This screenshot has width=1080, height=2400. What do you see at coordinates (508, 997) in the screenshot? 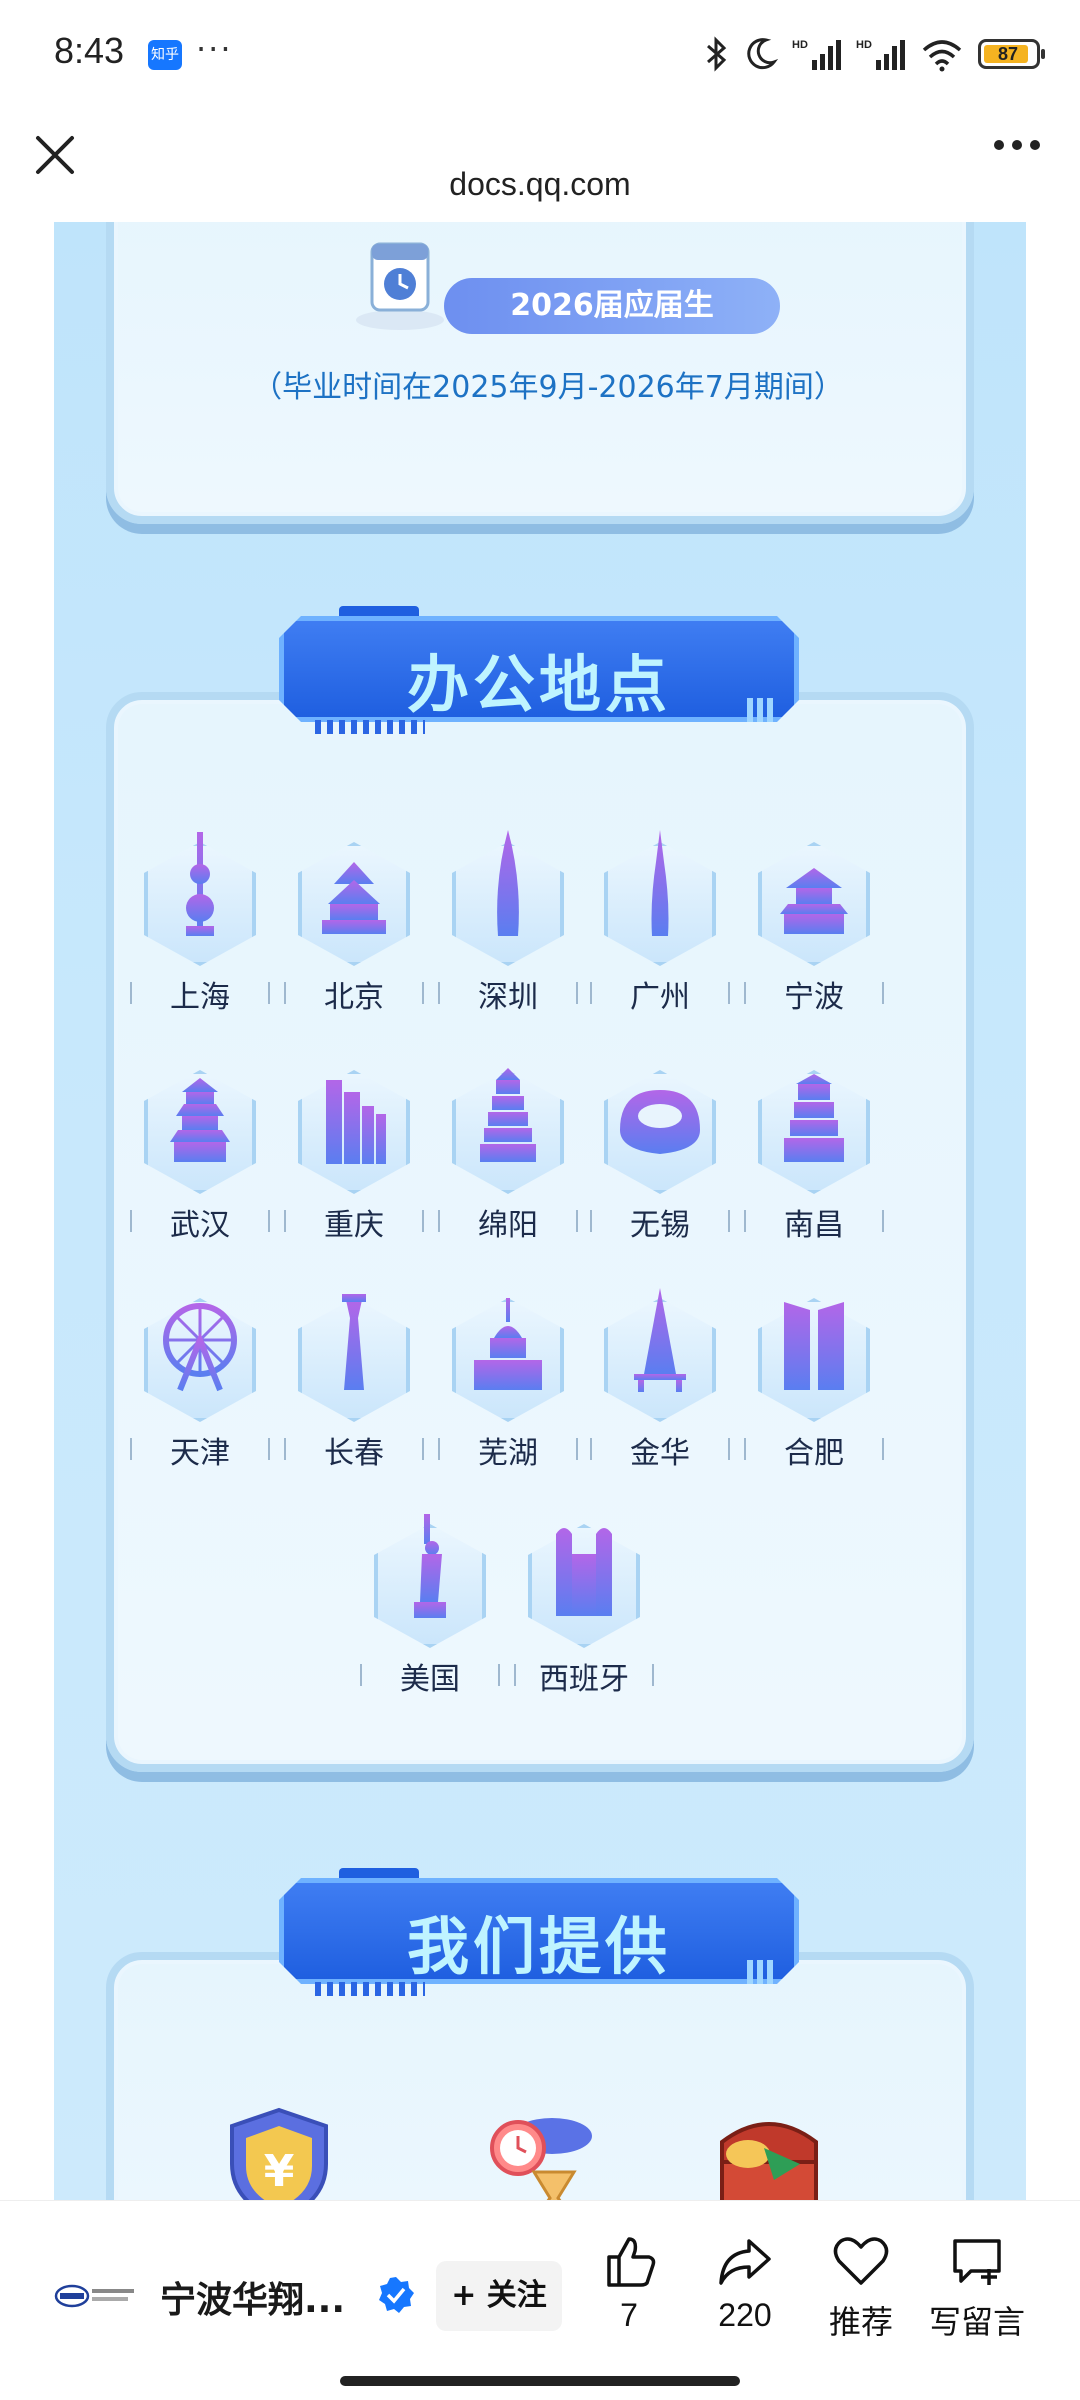
I see `city-name: 深圳` at bounding box center [508, 997].